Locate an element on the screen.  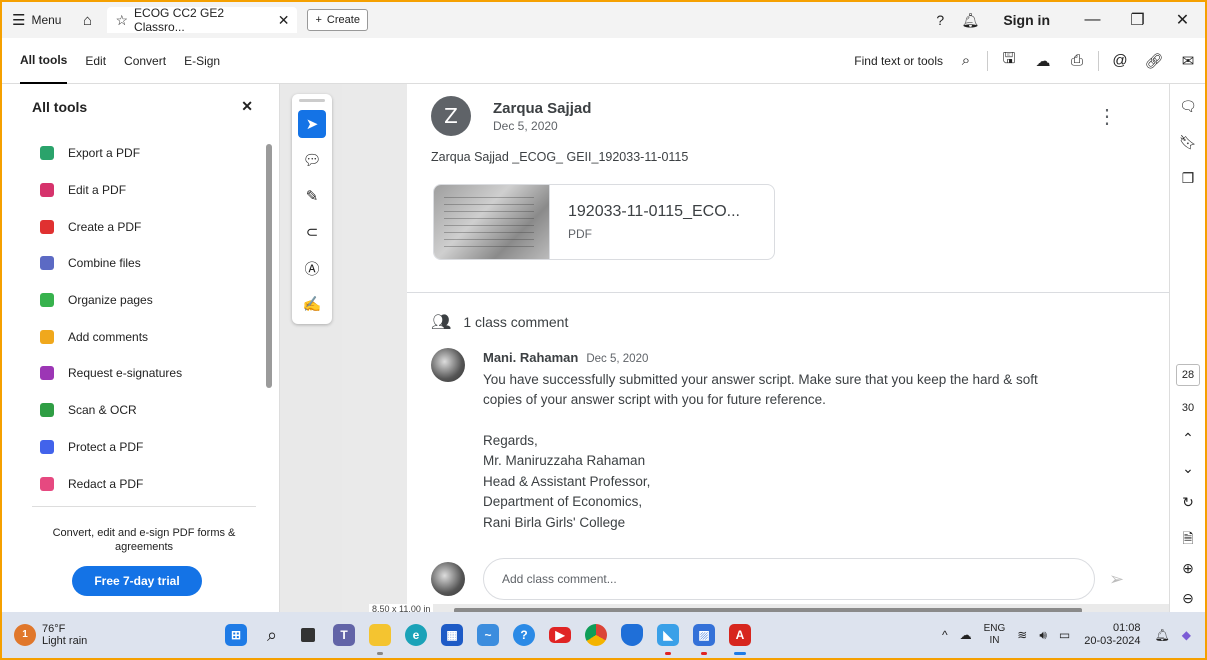
chrome-app is located at coordinates (596, 635).